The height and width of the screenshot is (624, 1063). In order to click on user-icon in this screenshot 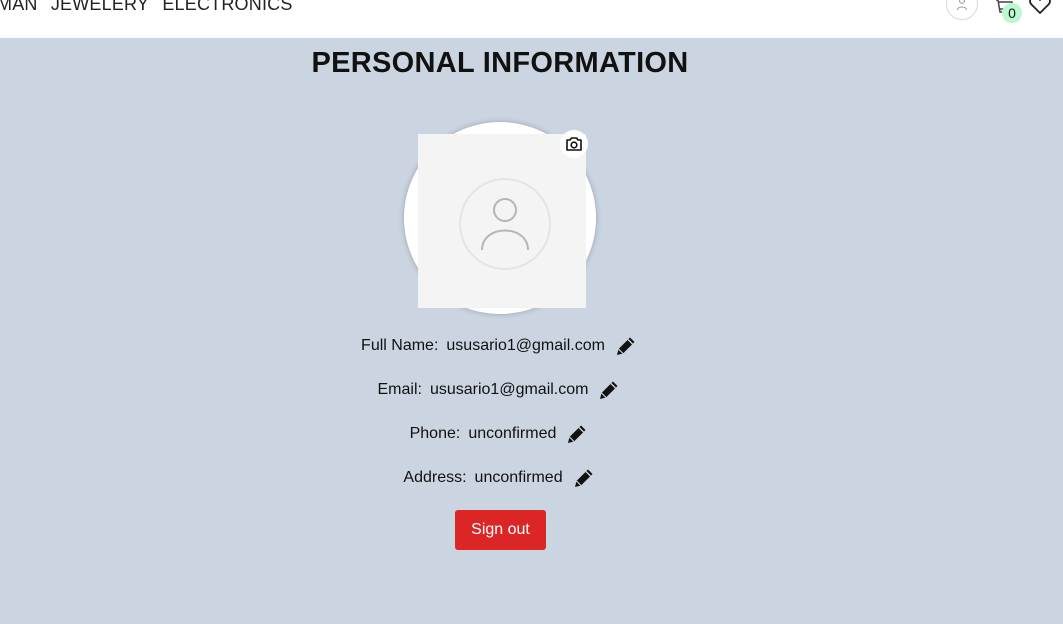, I will do `click(962, 5)`.